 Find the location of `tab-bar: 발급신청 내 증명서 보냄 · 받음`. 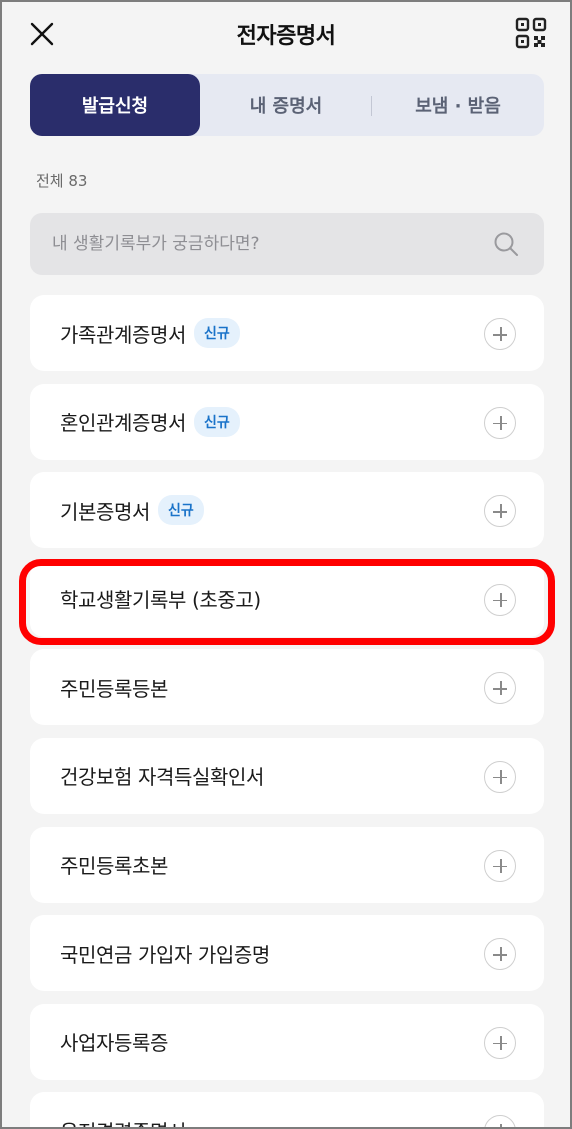

tab-bar: 발급신청 내 증명서 보냄 · 받음 is located at coordinates (287, 105).